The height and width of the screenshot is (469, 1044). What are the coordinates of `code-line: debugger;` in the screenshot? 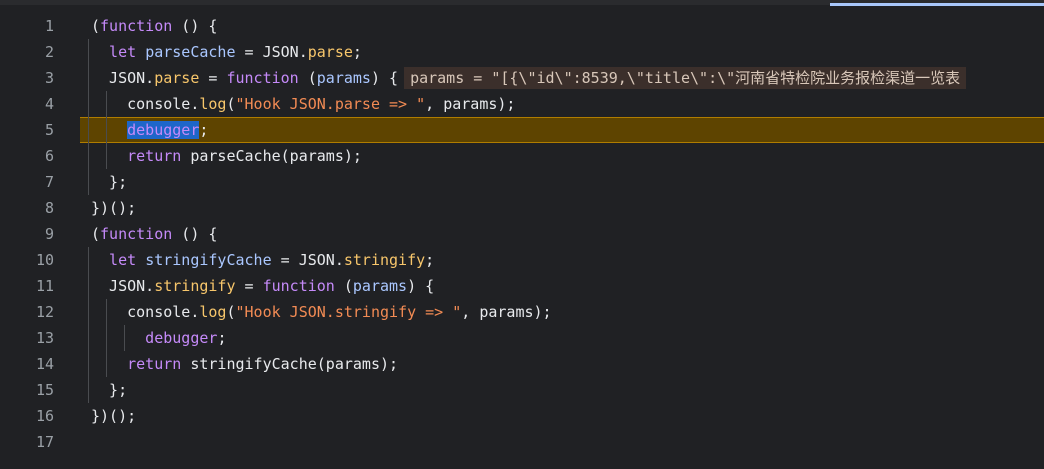 It's located at (562, 338).